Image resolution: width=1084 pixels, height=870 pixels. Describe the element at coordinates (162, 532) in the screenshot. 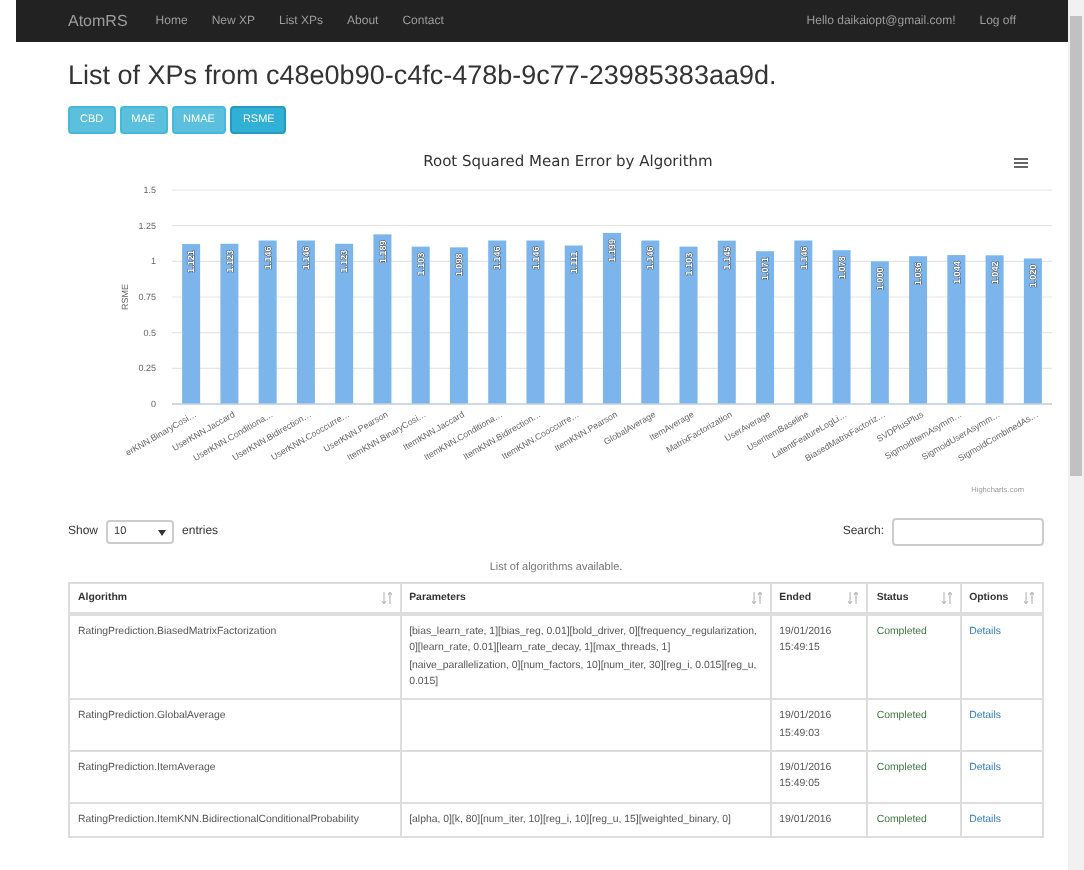

I see `caret-icon` at that location.